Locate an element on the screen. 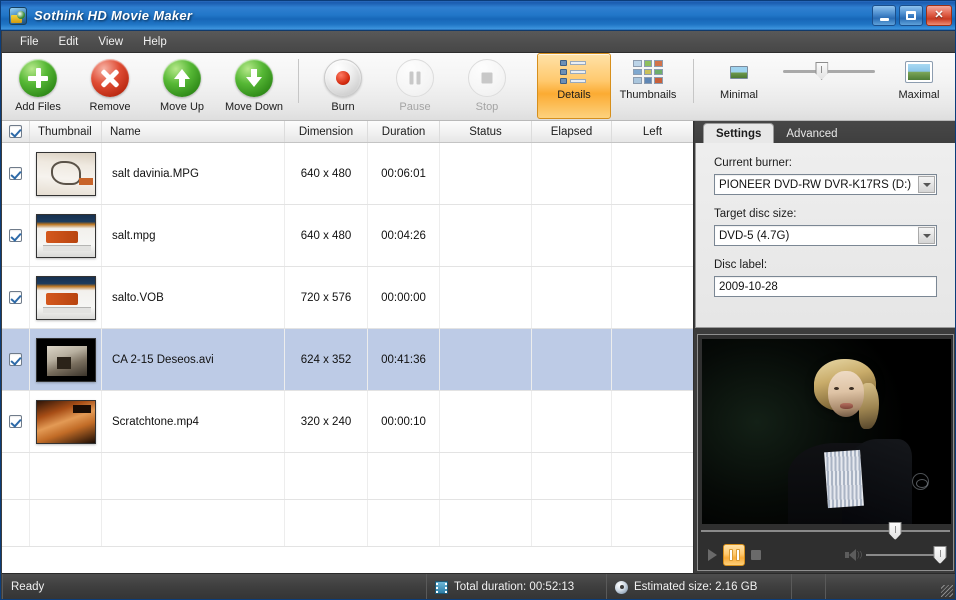 This screenshot has width=956, height=600. burn-button: Burn is located at coordinates (343, 86).